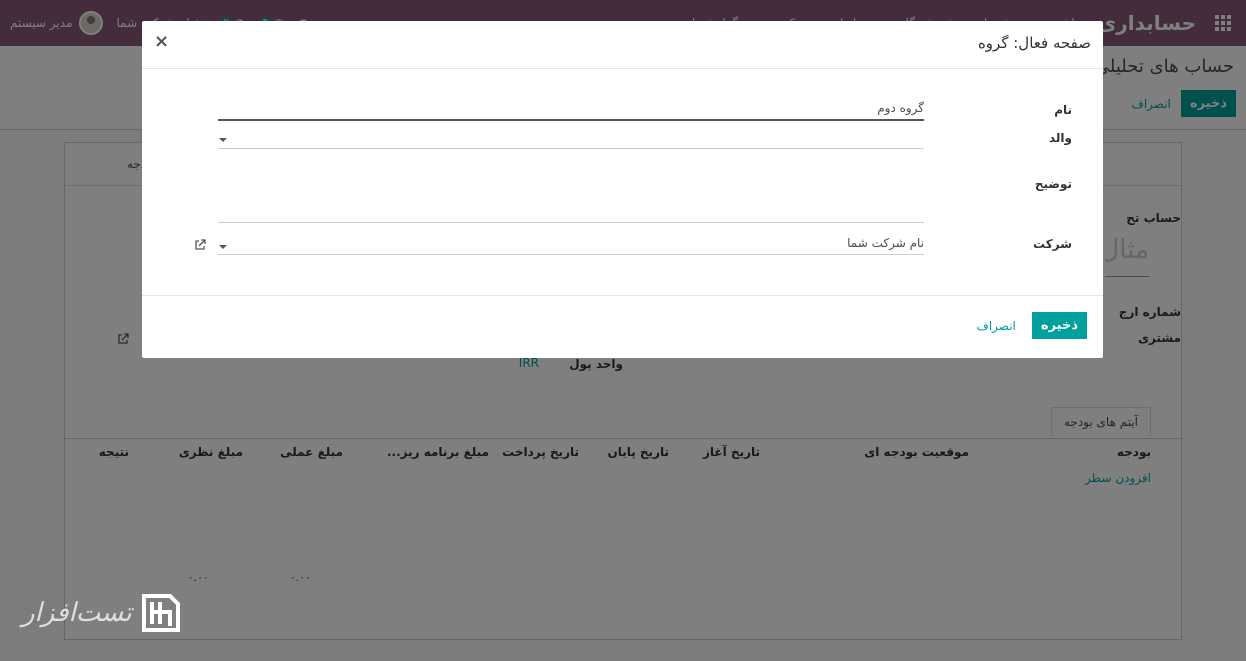  Describe the element at coordinates (223, 247) in the screenshot. I see `company-dropdown-icon` at that location.